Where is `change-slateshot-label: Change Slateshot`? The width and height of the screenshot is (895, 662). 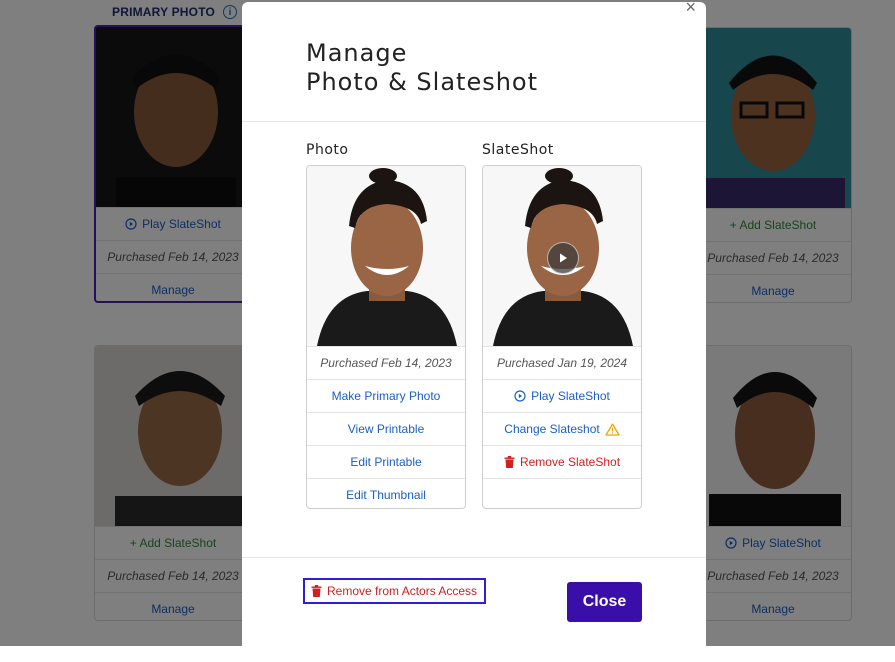
change-slateshot-label: Change Slateshot is located at coordinates (552, 429).